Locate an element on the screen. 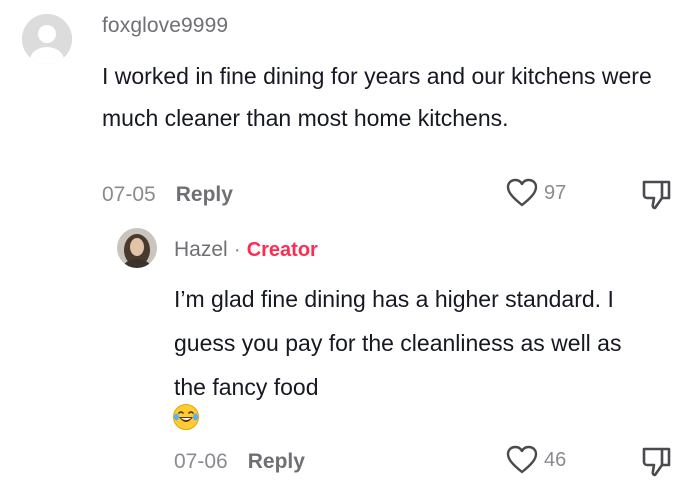 Image resolution: width=700 pixels, height=485 pixels. reply-username: Hazel is located at coordinates (201, 250).